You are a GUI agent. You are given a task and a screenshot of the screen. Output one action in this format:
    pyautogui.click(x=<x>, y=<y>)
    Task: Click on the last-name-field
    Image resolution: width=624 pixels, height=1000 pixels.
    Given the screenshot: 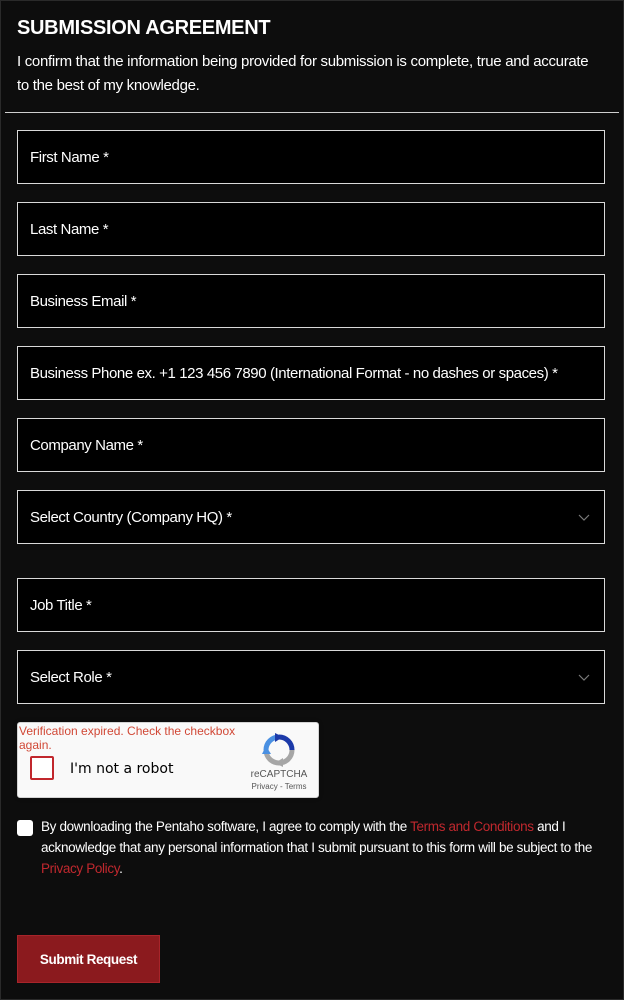 What is the action you would take?
    pyautogui.click(x=311, y=229)
    